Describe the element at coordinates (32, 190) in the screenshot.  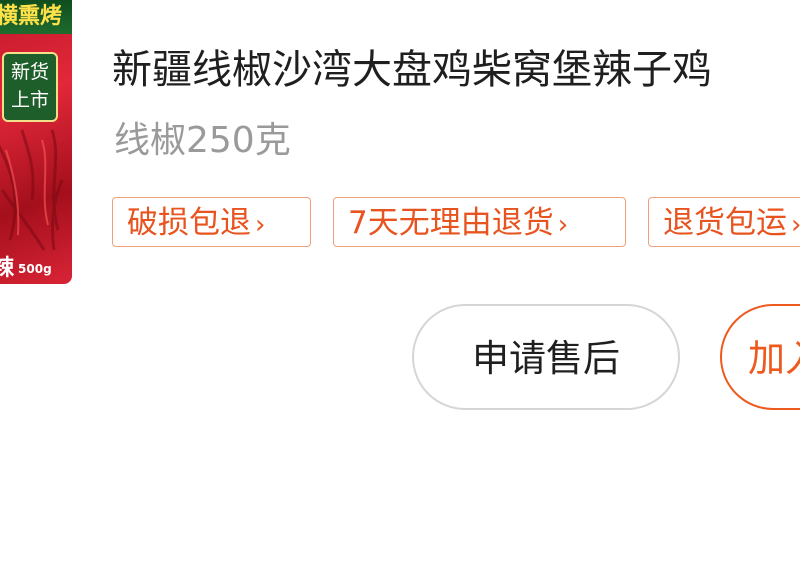
I see `chili-pattern` at that location.